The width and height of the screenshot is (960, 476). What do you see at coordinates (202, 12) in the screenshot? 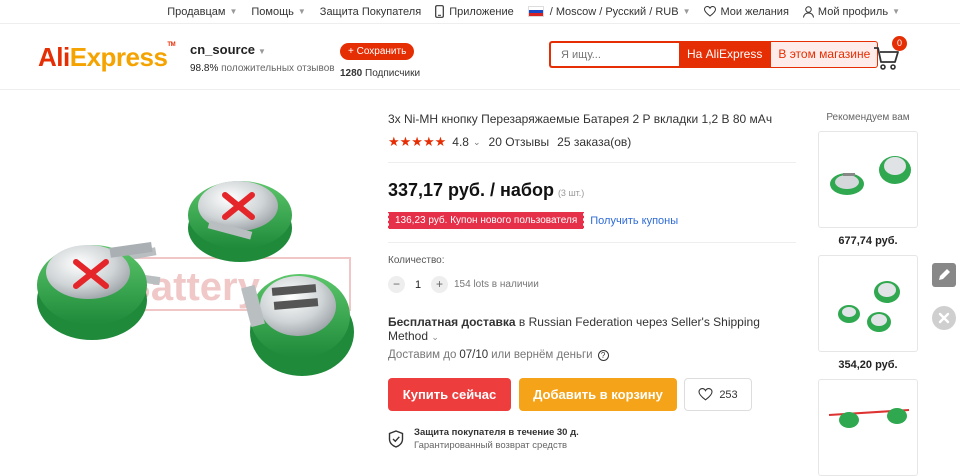
I see `sellers-menu: Продавцам ▼` at bounding box center [202, 12].